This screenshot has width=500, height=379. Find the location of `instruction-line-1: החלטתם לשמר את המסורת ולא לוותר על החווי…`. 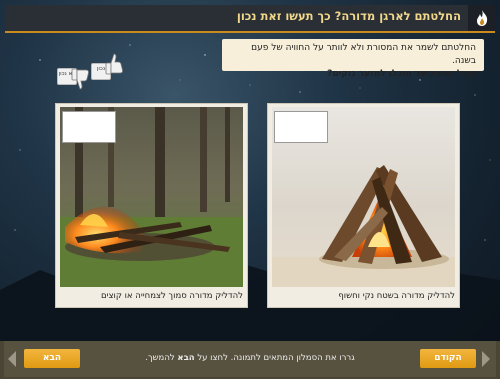

instruction-line-1: החלטתם לשמר את המסורת ולא לוותר על החווי… is located at coordinates (363, 54).